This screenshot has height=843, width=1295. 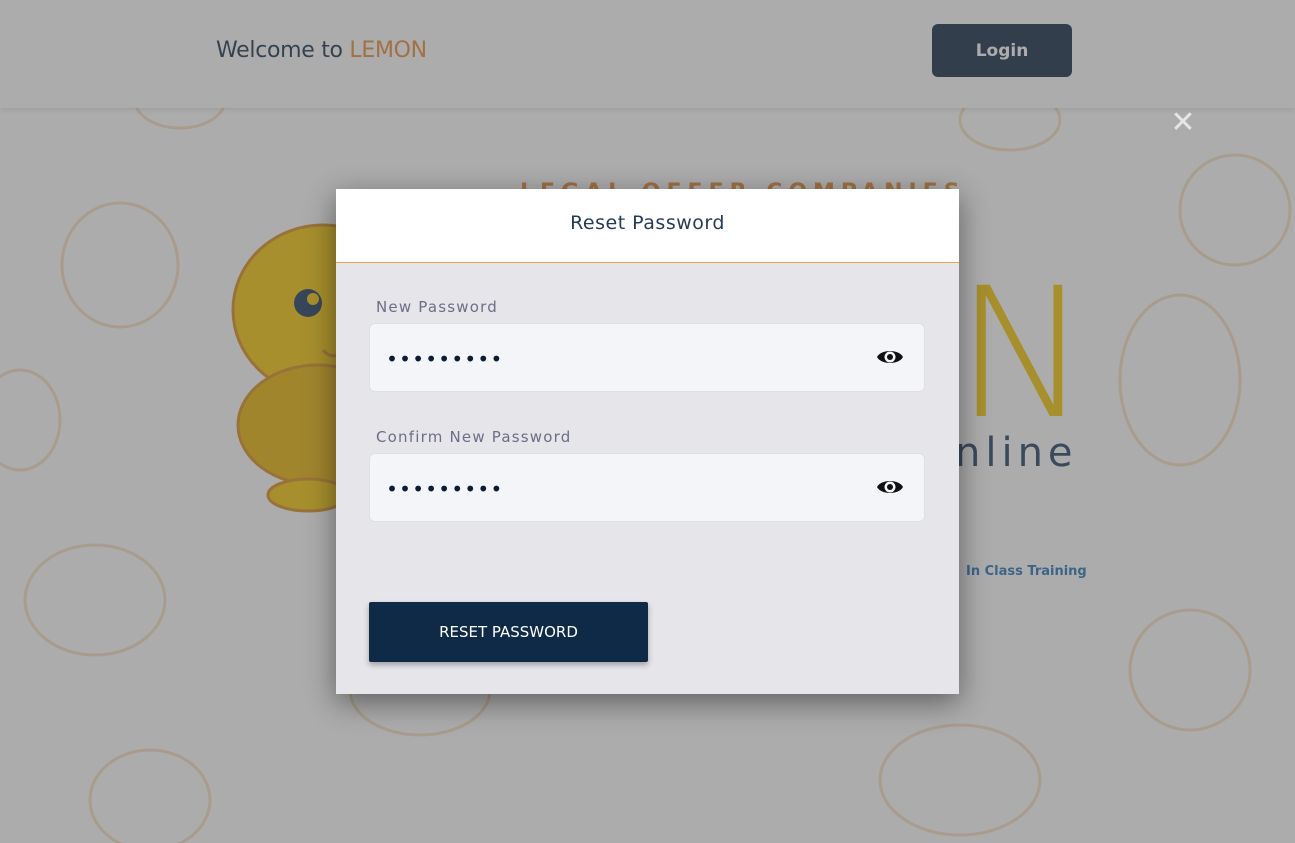 I want to click on confirm-password-field, so click(x=647, y=488).